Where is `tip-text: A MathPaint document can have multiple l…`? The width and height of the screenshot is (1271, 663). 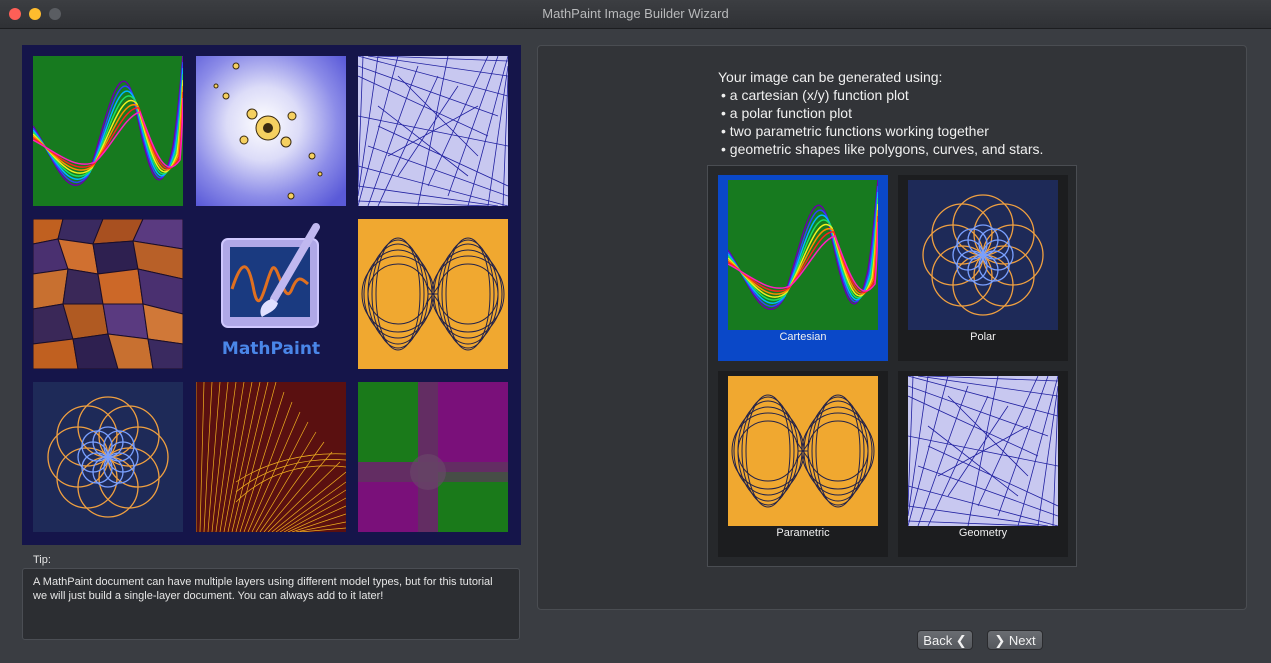
tip-text: A MathPaint document can have multiple l… is located at coordinates (263, 589).